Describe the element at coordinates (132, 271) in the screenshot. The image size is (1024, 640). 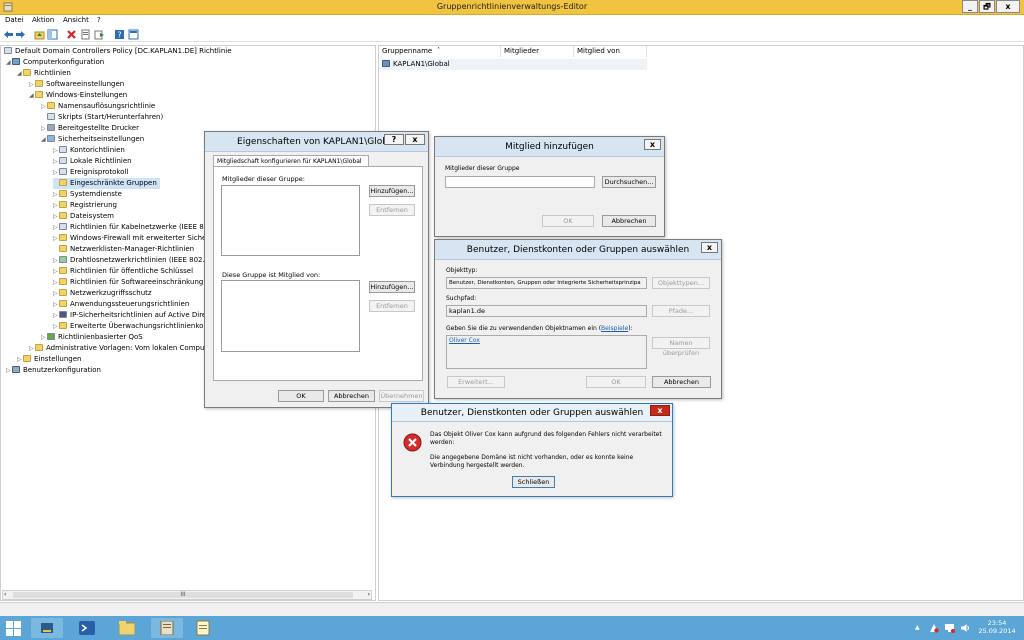
I see `tree-node-label: Richtlinien für öffentliche Schlüssel` at that location.